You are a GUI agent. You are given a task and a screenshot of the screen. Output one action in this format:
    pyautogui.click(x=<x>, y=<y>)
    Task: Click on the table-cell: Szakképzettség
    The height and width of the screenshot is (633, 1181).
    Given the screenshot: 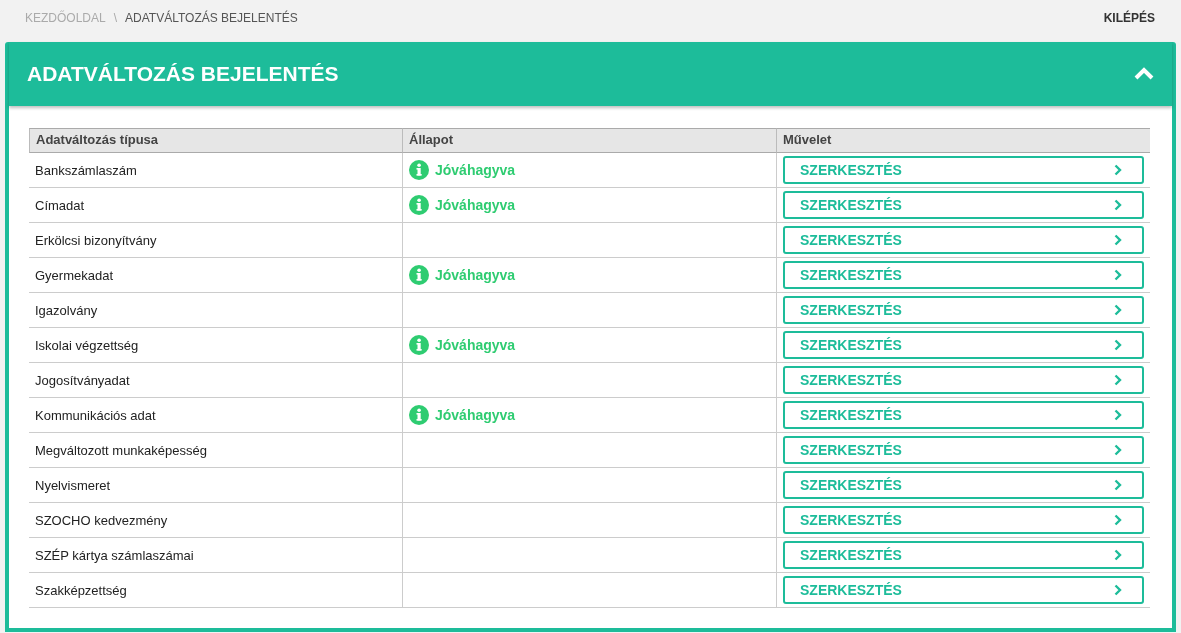 What is the action you would take?
    pyautogui.click(x=81, y=590)
    